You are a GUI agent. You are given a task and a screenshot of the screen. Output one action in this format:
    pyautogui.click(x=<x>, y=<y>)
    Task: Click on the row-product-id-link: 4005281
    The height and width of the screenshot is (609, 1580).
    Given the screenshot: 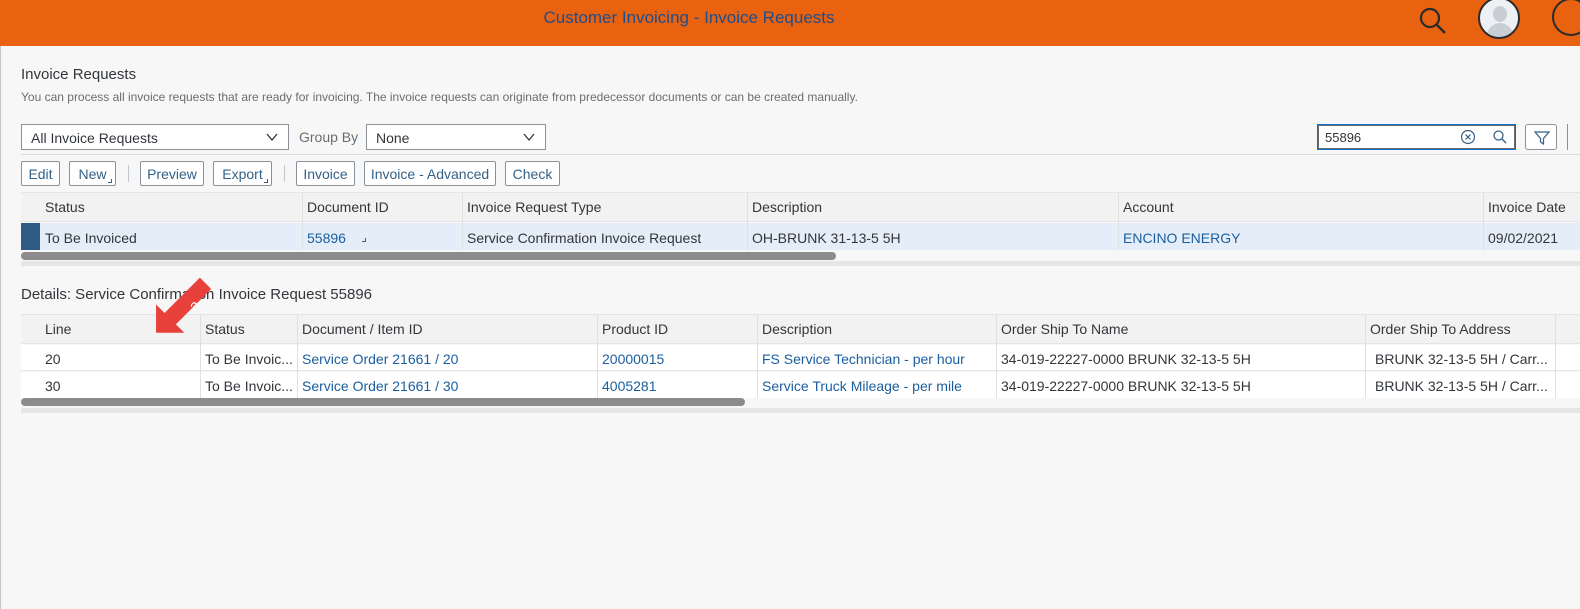 What is the action you would take?
    pyautogui.click(x=629, y=386)
    